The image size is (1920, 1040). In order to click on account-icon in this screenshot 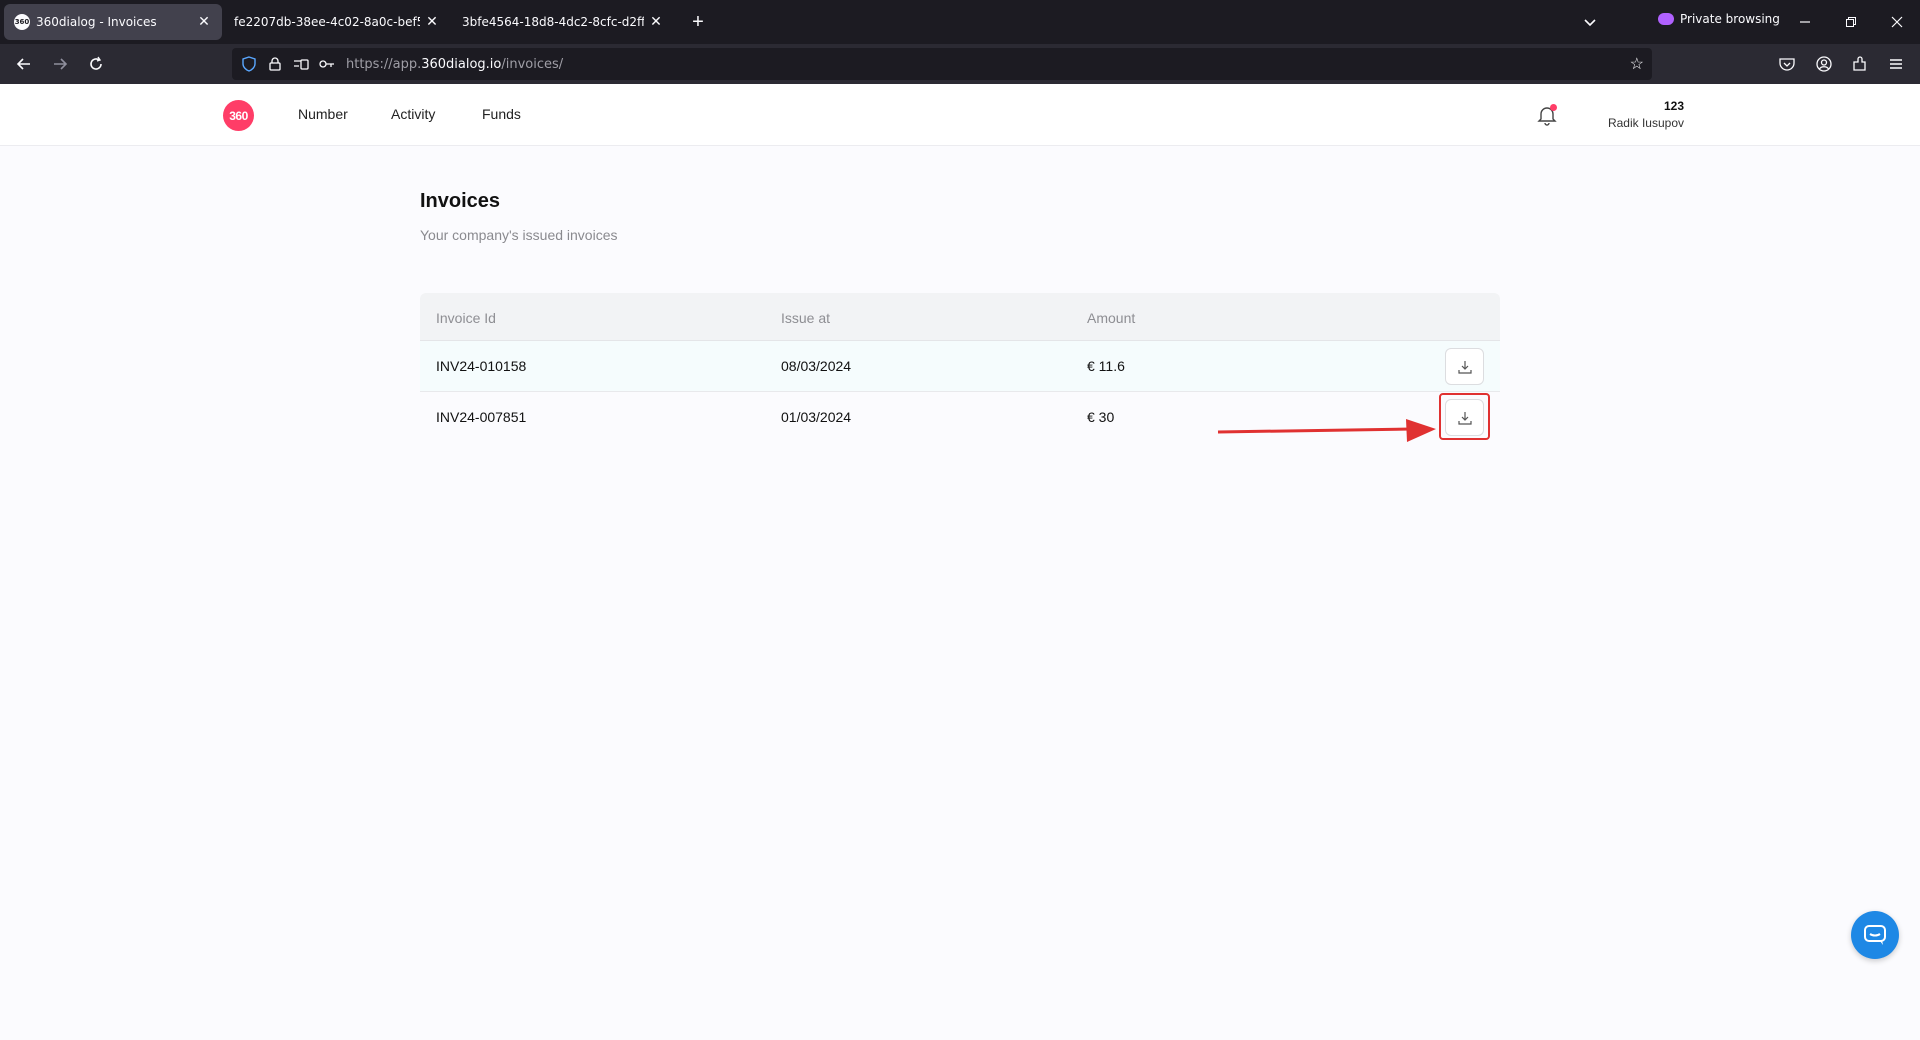, I will do `click(1824, 64)`.